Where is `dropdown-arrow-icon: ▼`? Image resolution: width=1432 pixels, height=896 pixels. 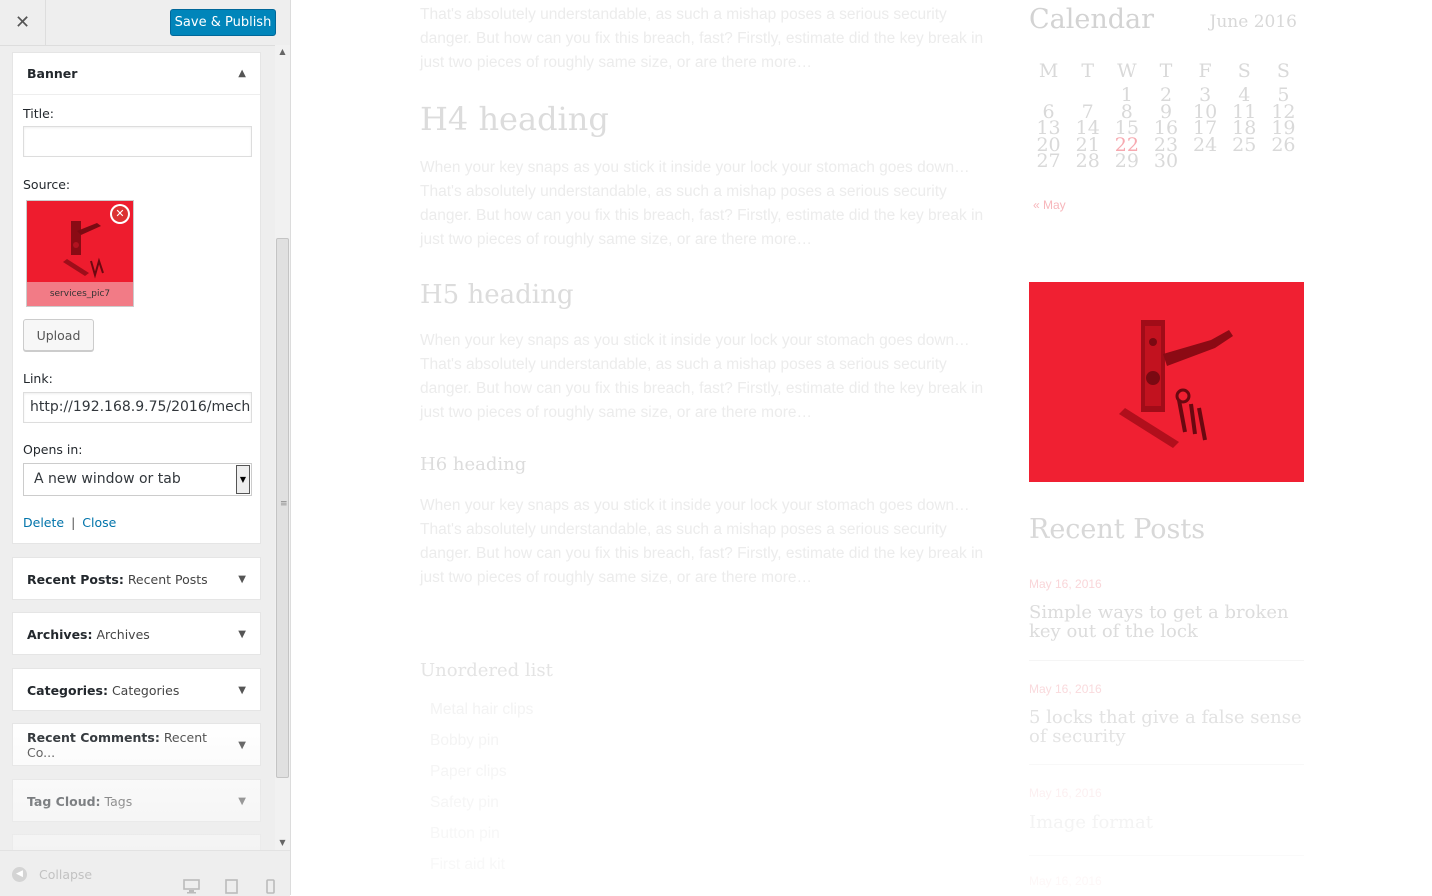 dropdown-arrow-icon: ▼ is located at coordinates (243, 479).